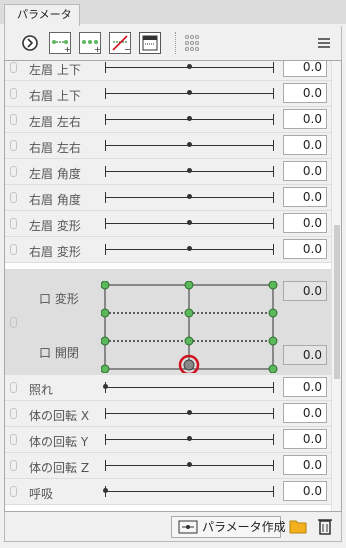 The width and height of the screenshot is (346, 548). Describe the element at coordinates (55, 174) in the screenshot. I see `param-label: 左眉 角度` at that location.